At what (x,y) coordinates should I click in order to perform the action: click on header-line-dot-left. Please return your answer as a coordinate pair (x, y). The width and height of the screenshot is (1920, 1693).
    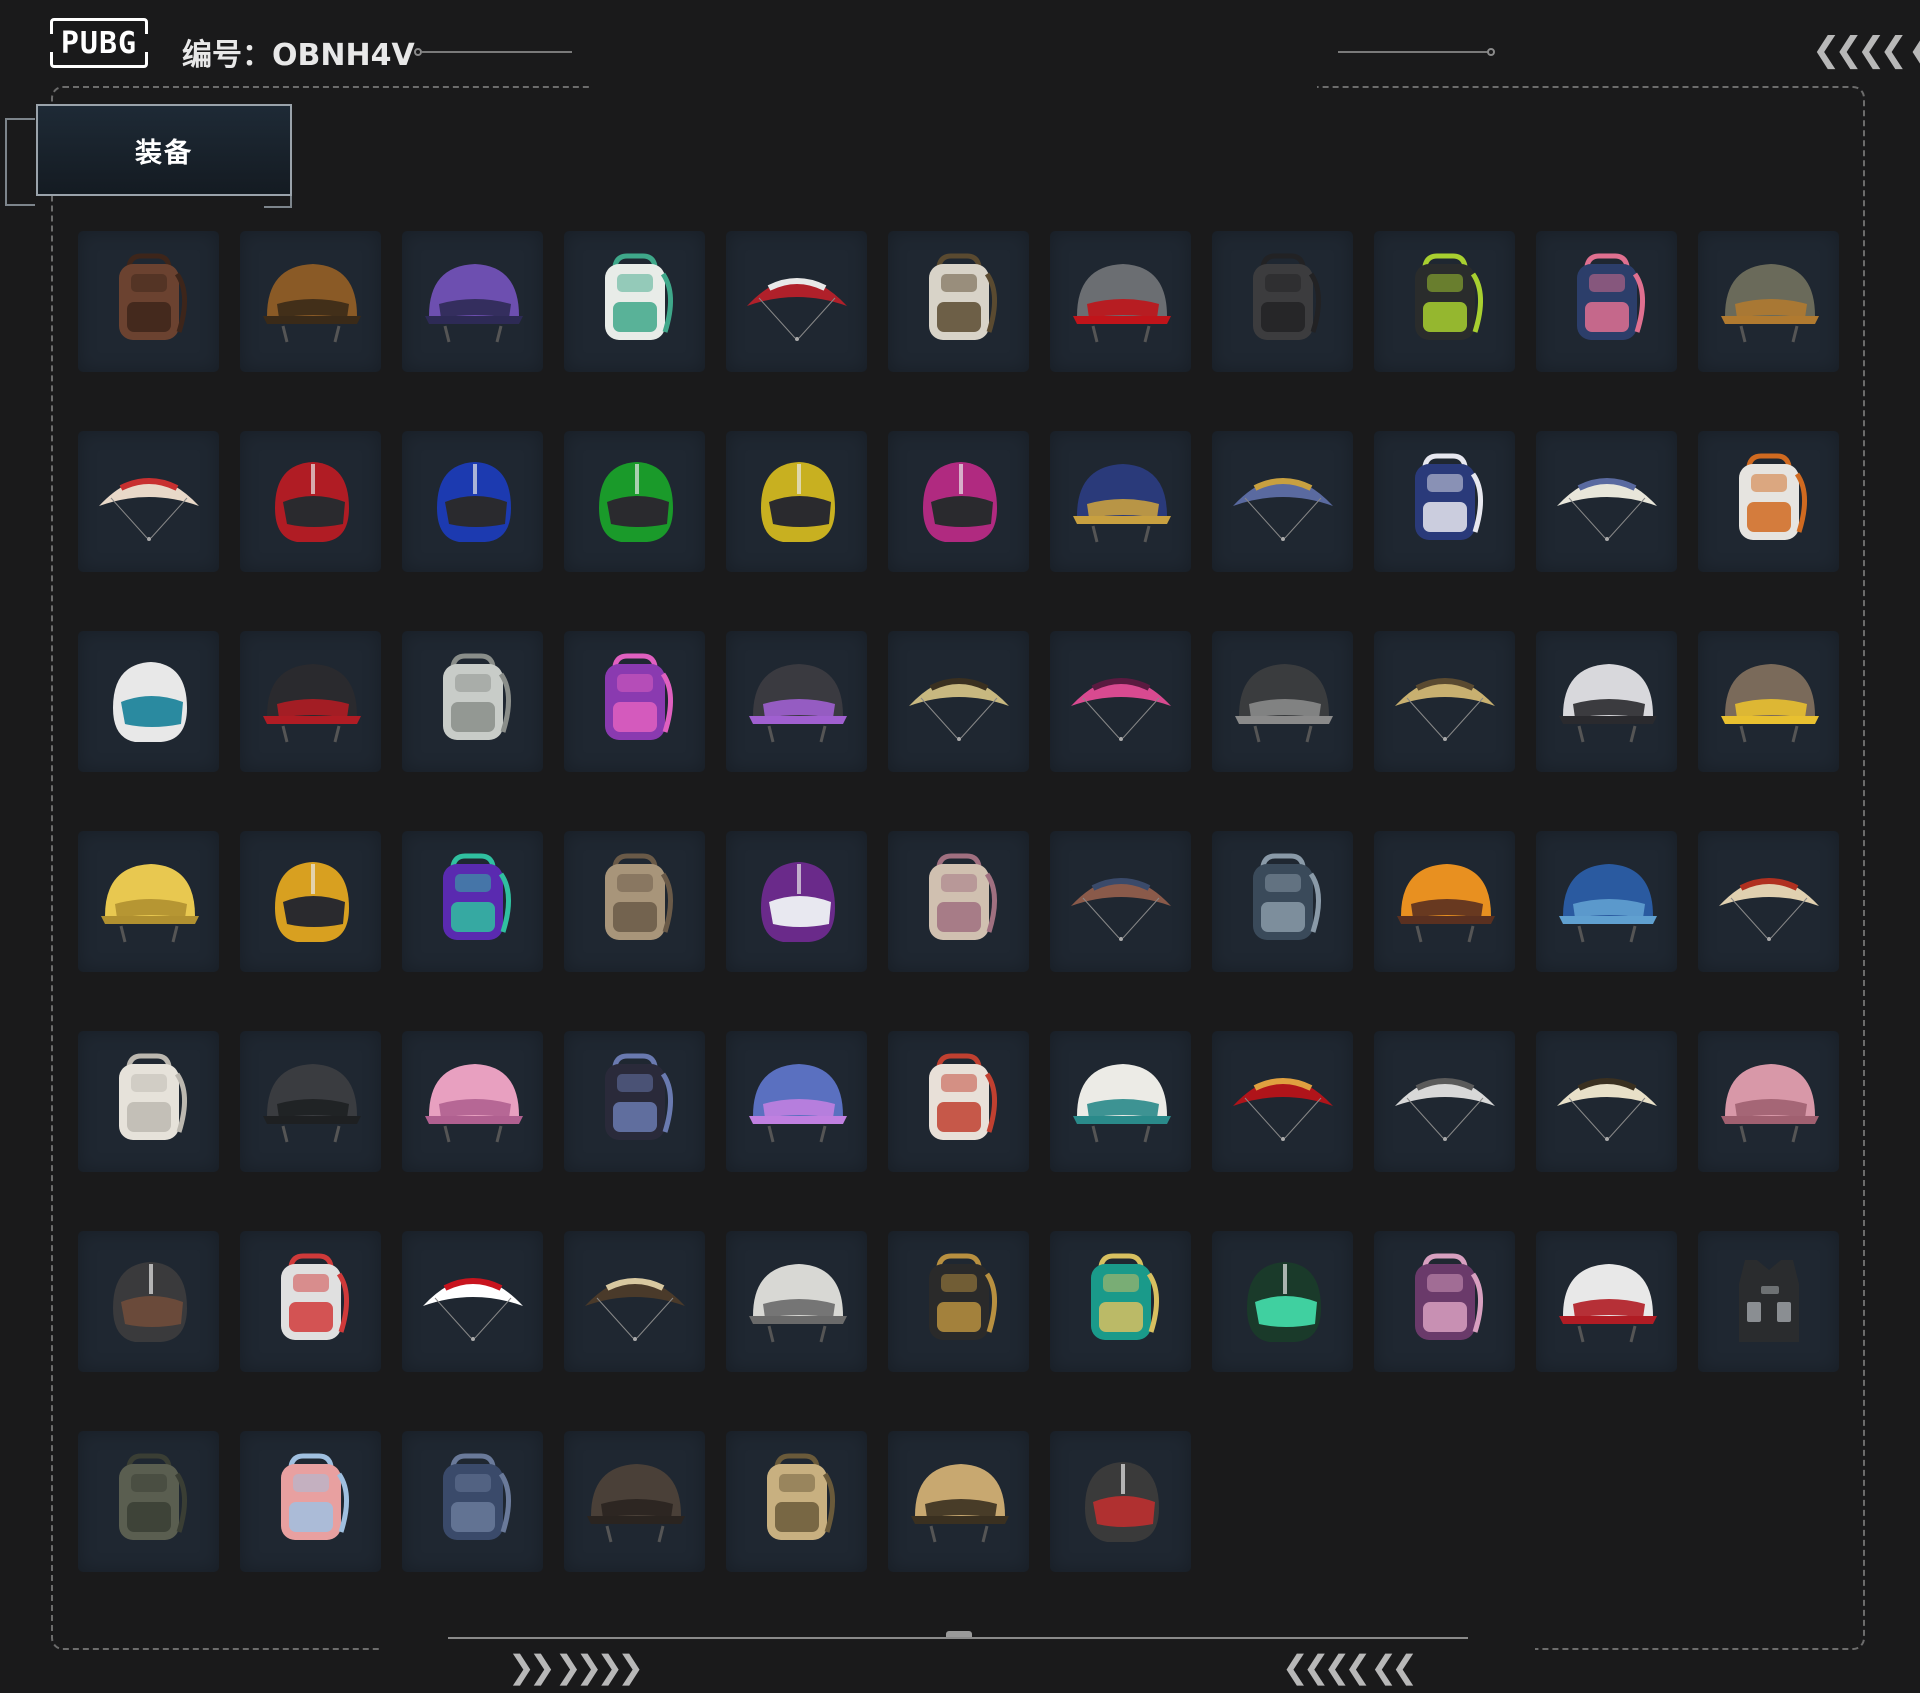
    Looking at the image, I should click on (418, 52).